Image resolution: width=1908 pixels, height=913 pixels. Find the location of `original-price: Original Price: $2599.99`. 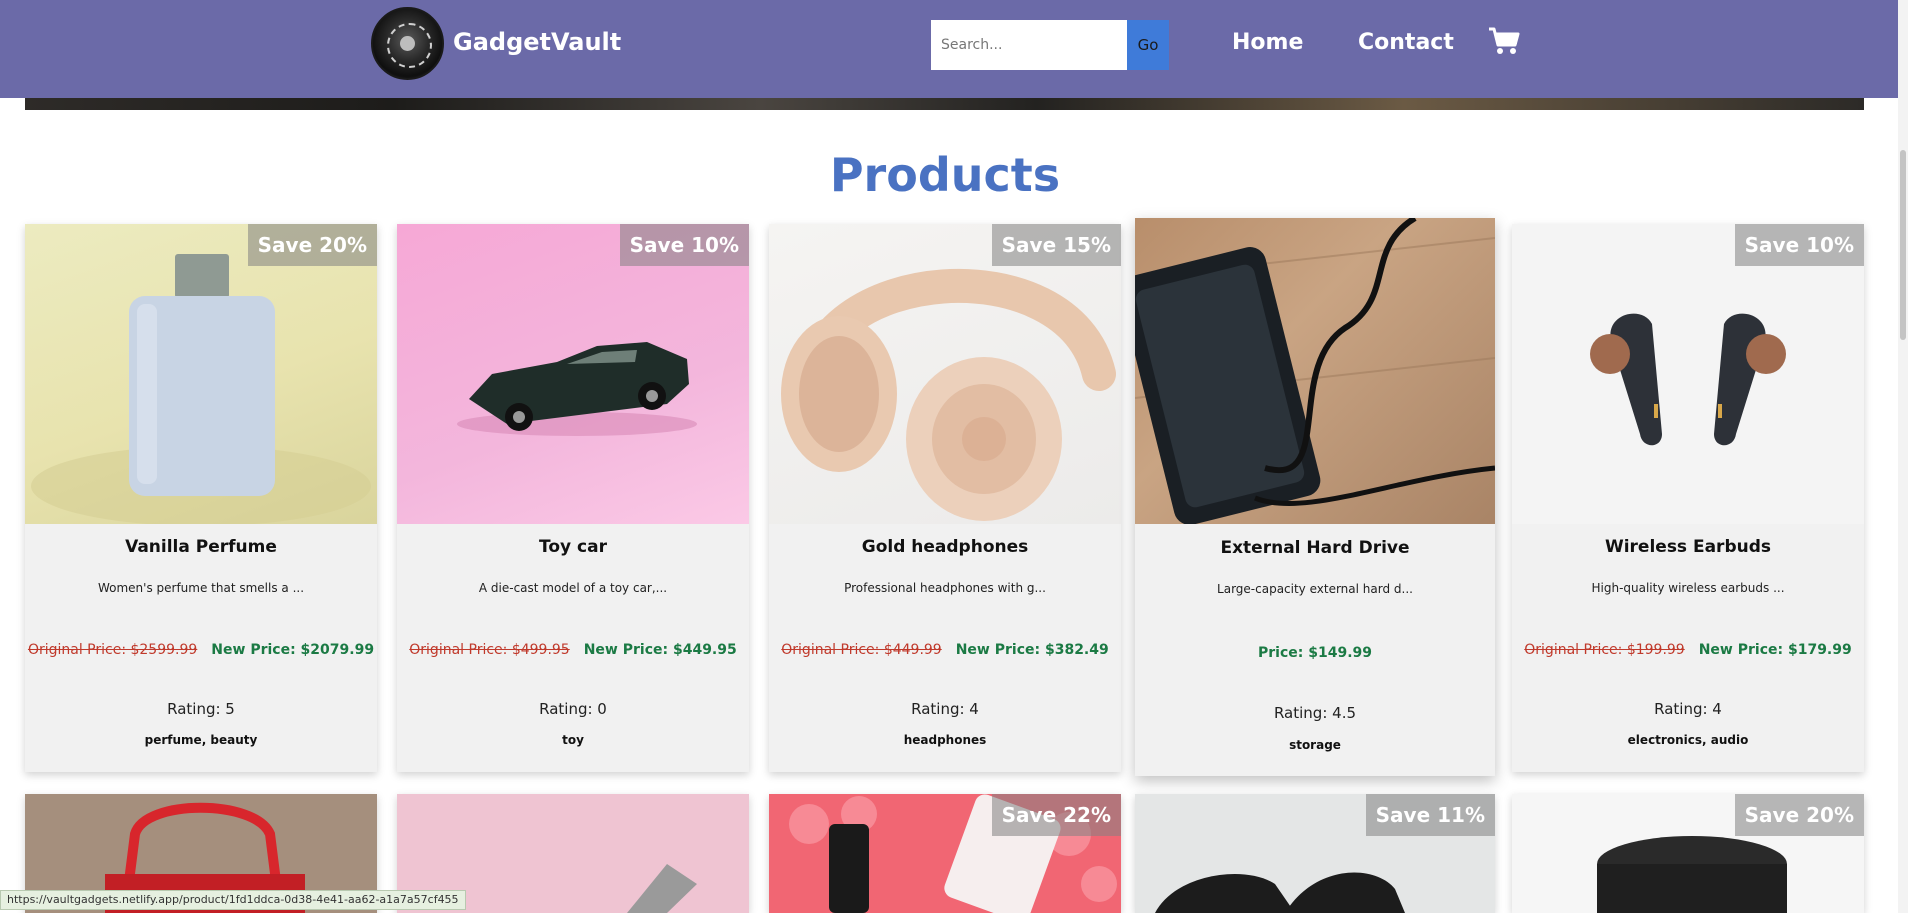

original-price: Original Price: $2599.99 is located at coordinates (112, 650).